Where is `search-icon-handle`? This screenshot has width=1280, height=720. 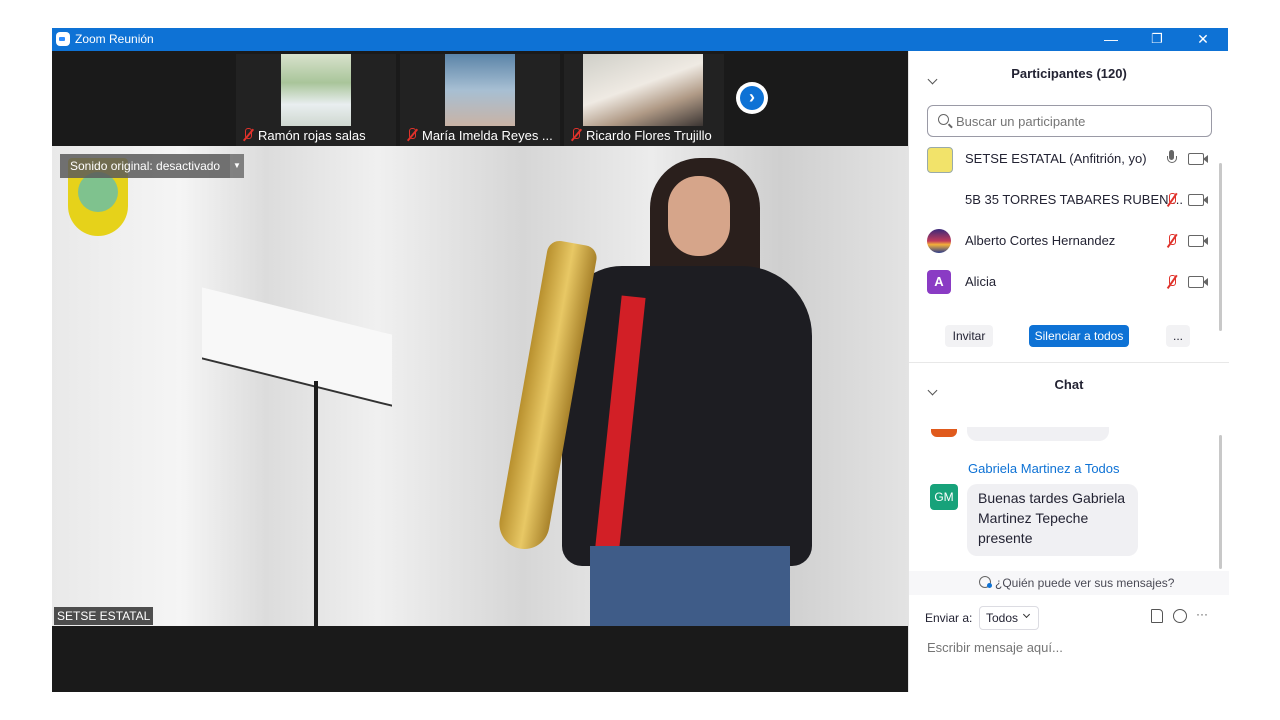
search-icon-handle is located at coordinates (950, 126).